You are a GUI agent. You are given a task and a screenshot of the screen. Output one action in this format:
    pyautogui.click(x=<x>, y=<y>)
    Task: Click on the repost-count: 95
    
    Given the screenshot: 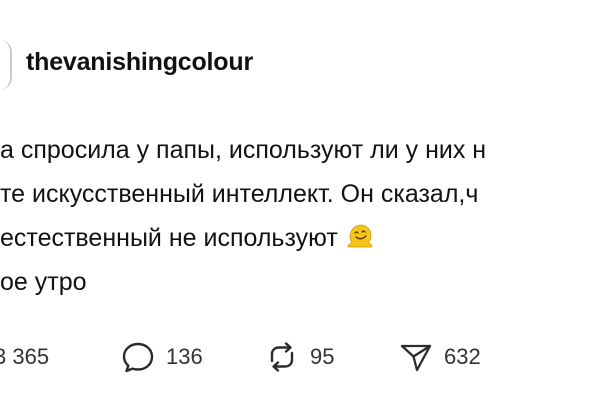 What is the action you would take?
    pyautogui.click(x=322, y=356)
    